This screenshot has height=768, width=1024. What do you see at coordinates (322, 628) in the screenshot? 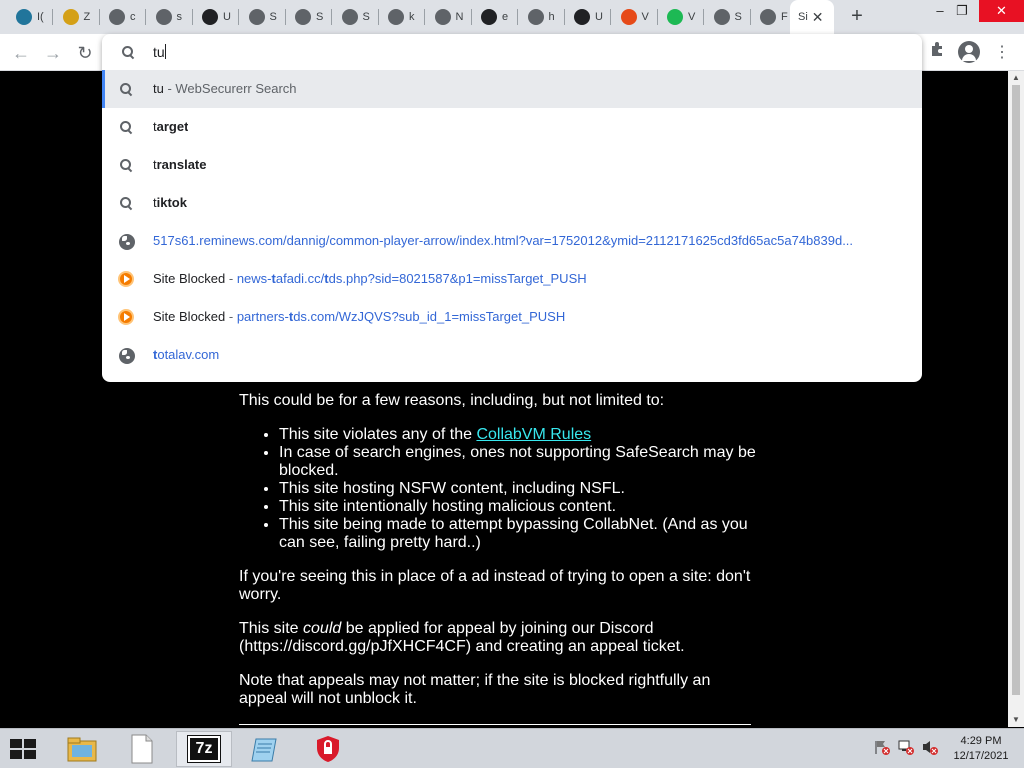
I see `appeal-emphasis: could` at bounding box center [322, 628].